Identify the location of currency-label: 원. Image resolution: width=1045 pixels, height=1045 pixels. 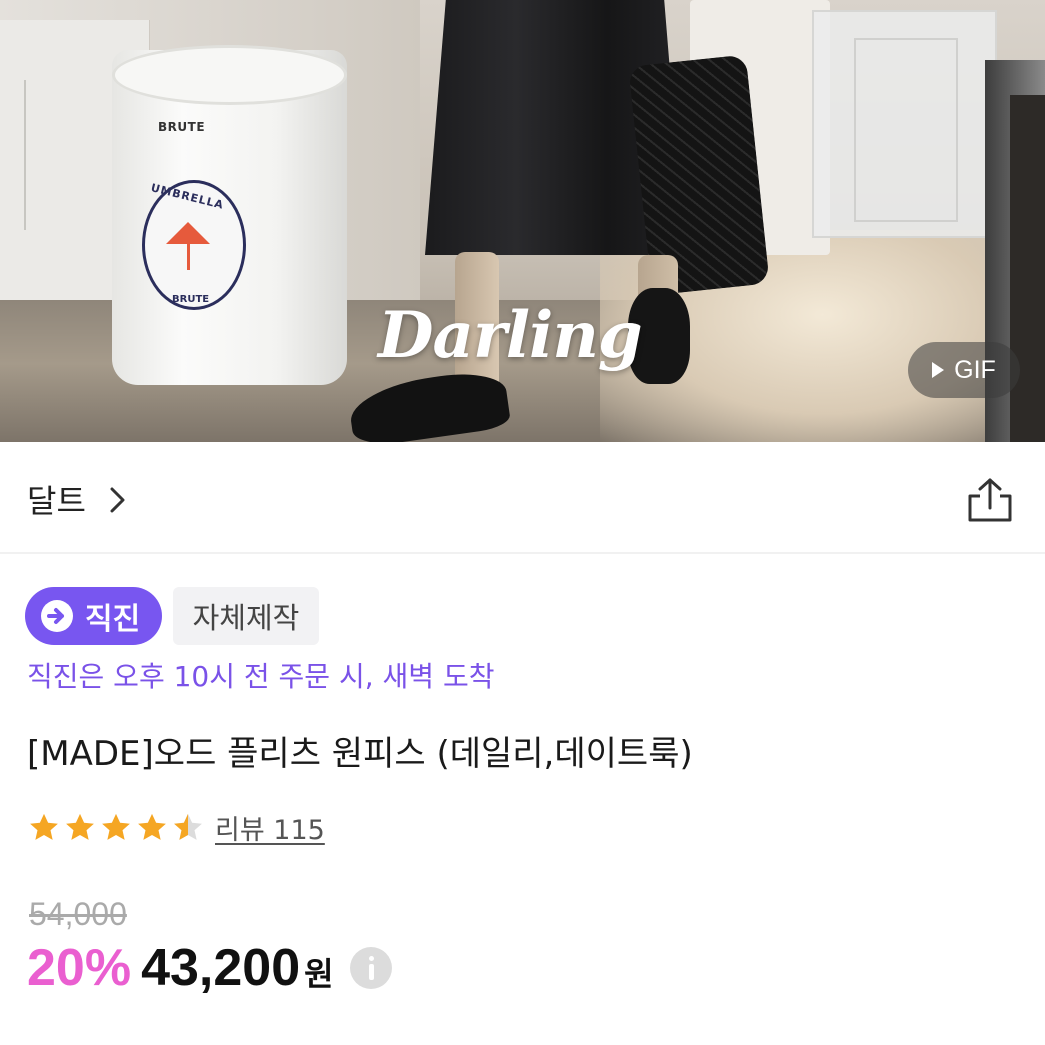
(319, 974).